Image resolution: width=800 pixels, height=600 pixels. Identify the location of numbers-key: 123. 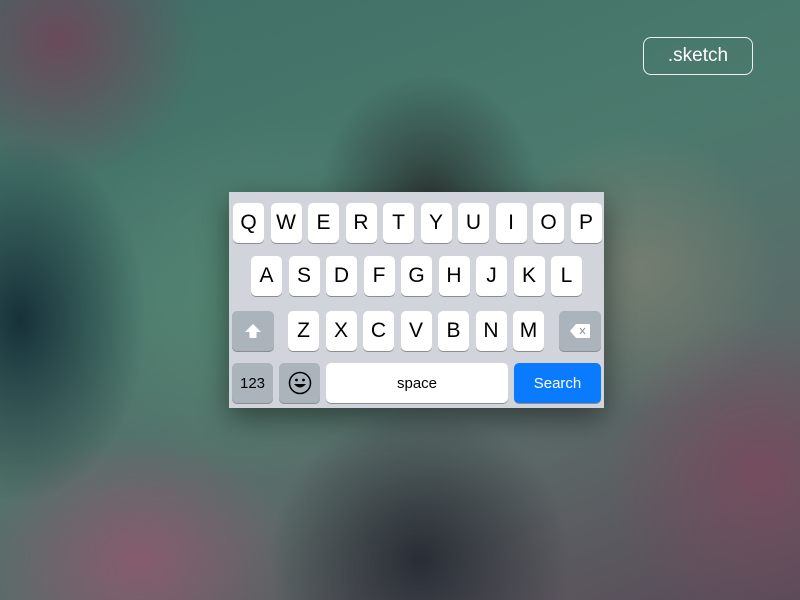
(252, 383).